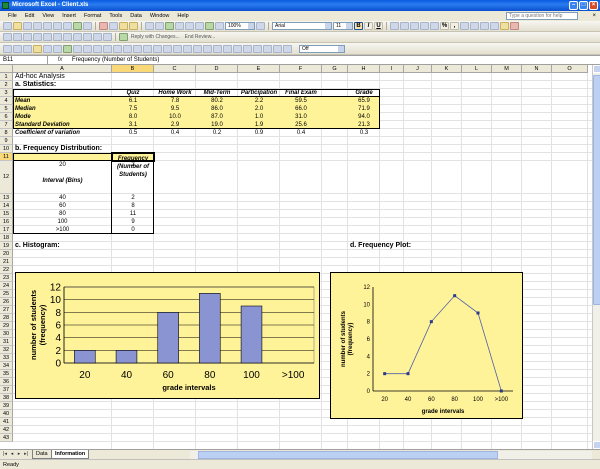  I want to click on column-header-n: N, so click(537, 69).